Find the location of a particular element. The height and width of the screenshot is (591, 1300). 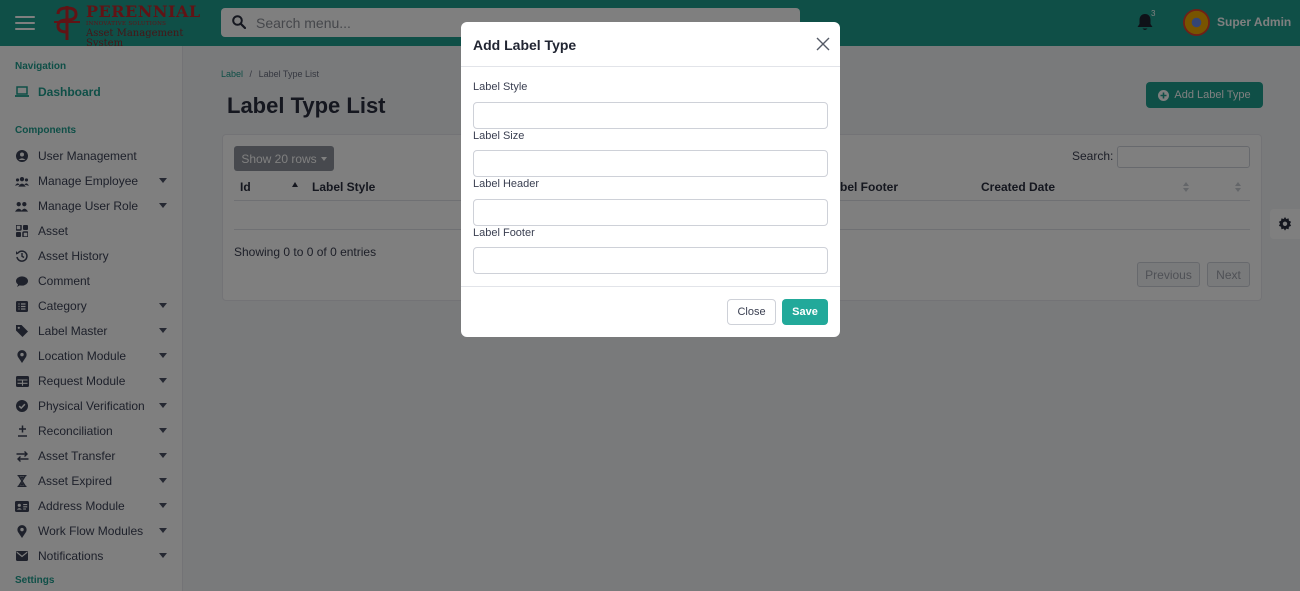

label-footer-input is located at coordinates (650, 260).